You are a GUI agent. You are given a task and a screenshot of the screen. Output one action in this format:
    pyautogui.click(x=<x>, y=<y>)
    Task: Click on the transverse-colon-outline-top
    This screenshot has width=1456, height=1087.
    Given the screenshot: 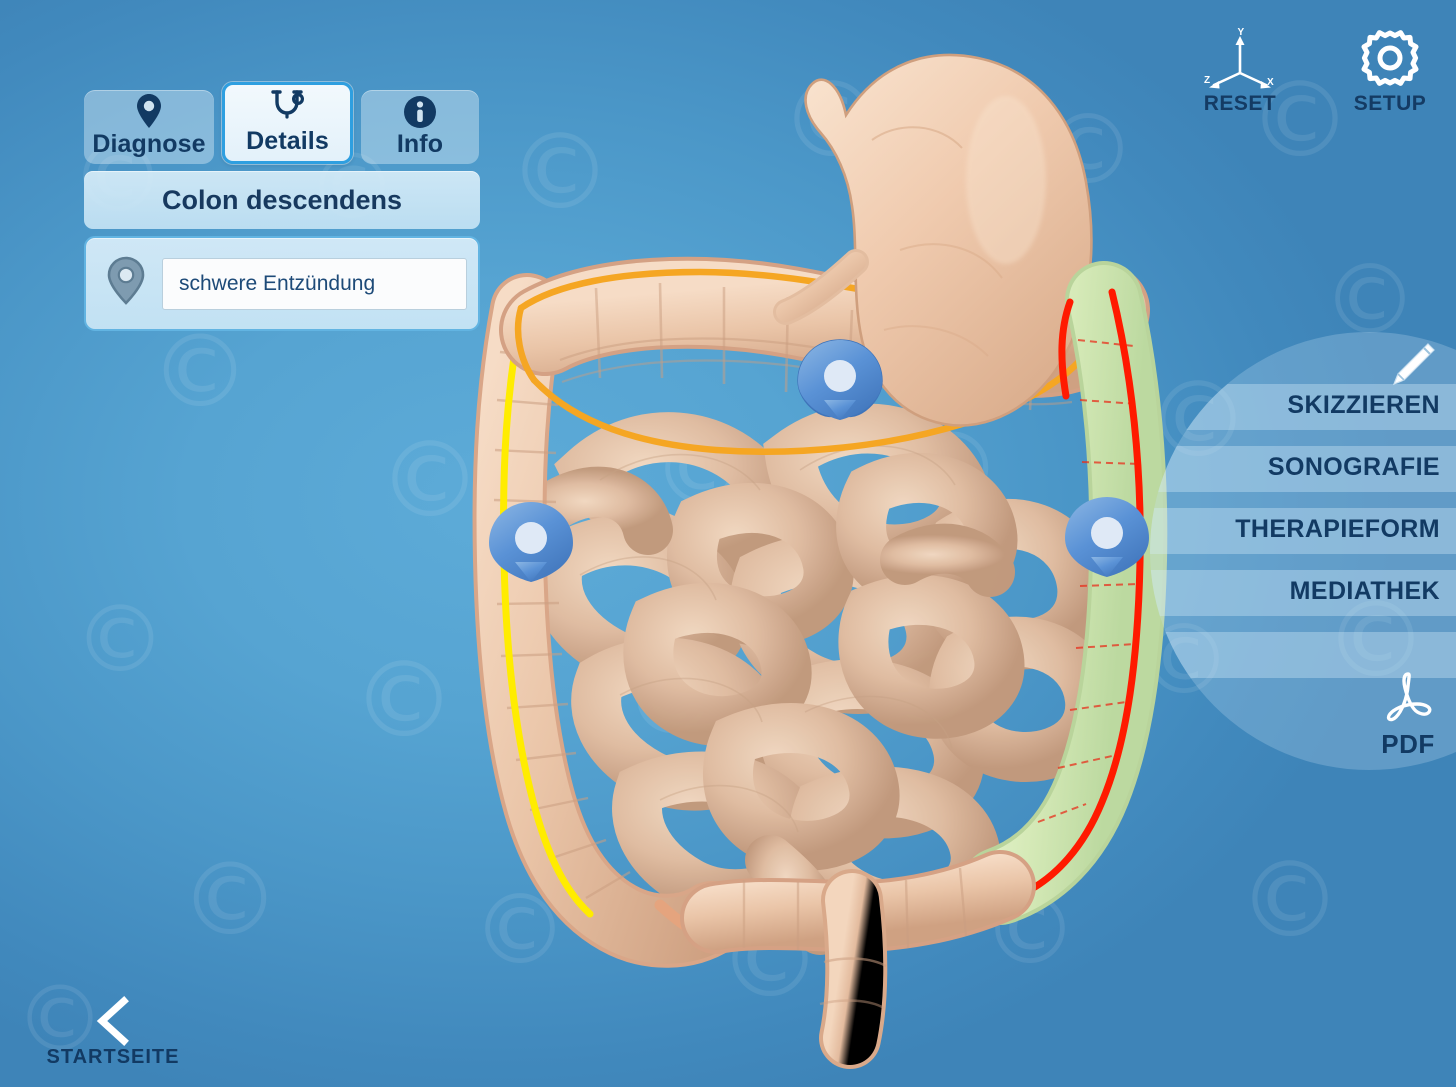 What is the action you would take?
    pyautogui.click(x=812, y=293)
    